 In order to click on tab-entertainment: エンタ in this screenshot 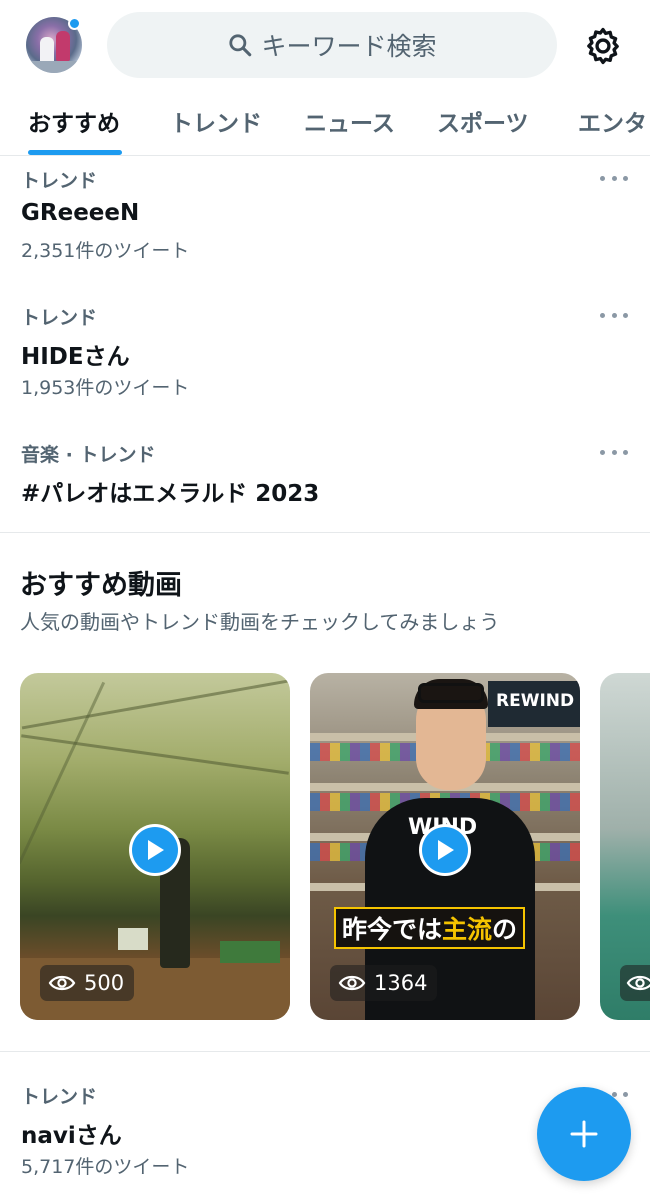, I will do `click(612, 121)`.